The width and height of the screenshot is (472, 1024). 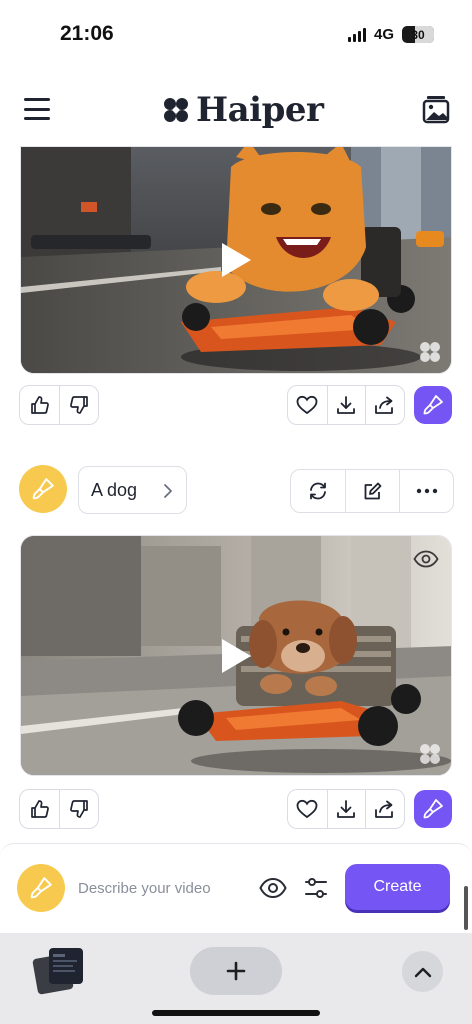 What do you see at coordinates (87, 33) in the screenshot?
I see `status-time: 21:06` at bounding box center [87, 33].